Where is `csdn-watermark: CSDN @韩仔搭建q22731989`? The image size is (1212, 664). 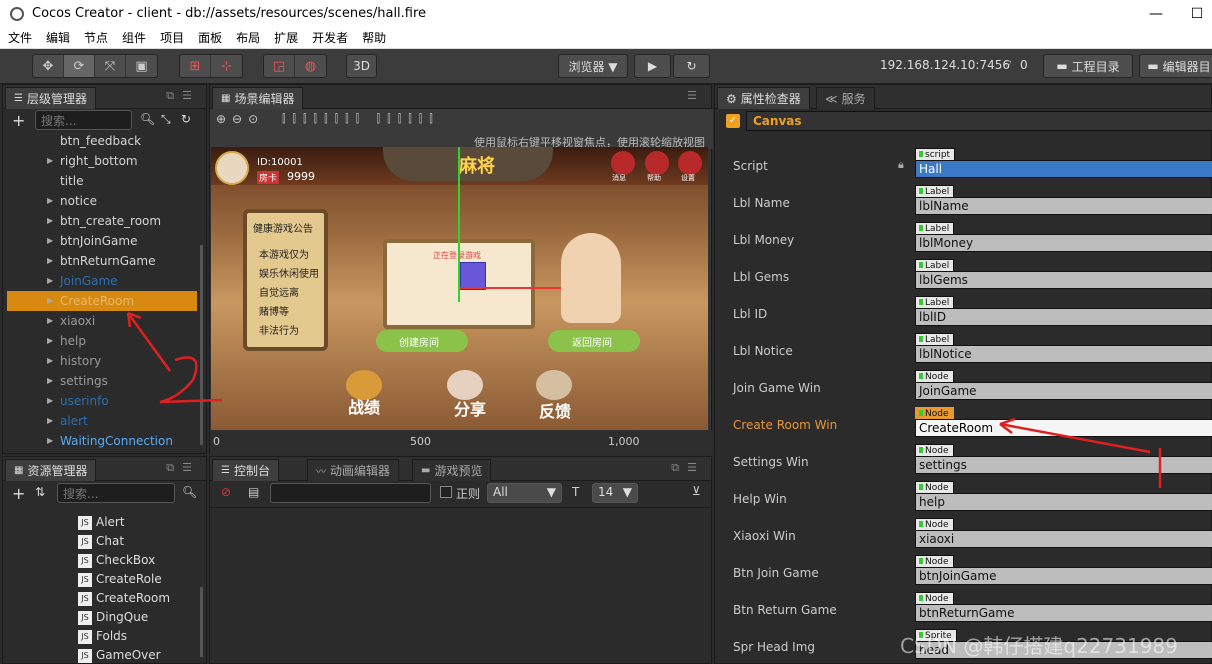
csdn-watermark: CSDN @韩仔搭建q22731989 is located at coordinates (1039, 646).